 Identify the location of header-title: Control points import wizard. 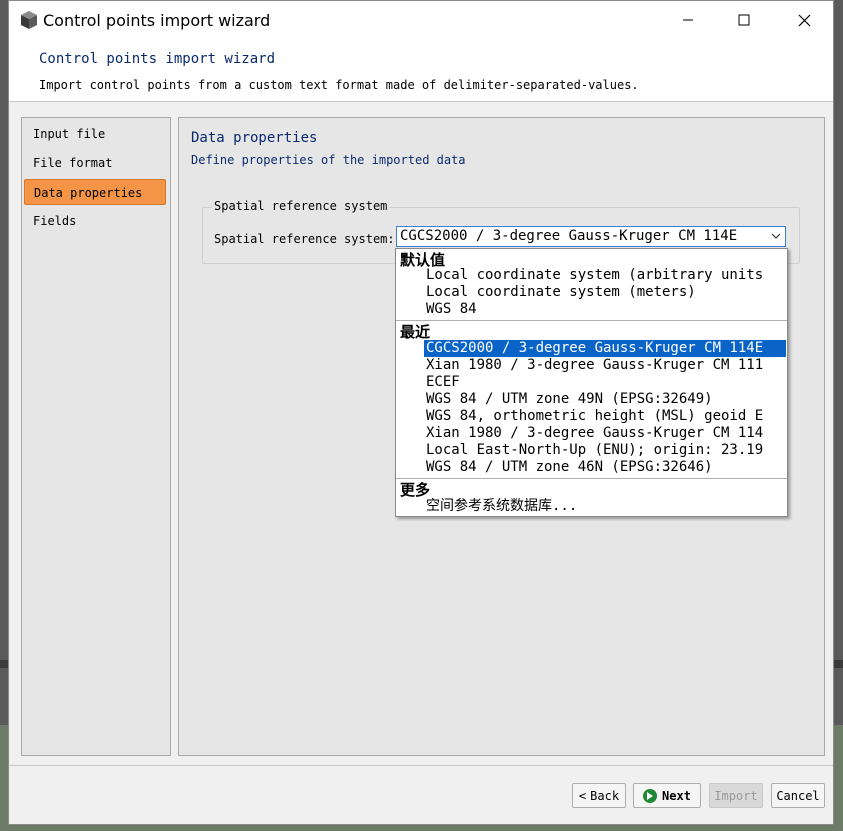
(157, 59).